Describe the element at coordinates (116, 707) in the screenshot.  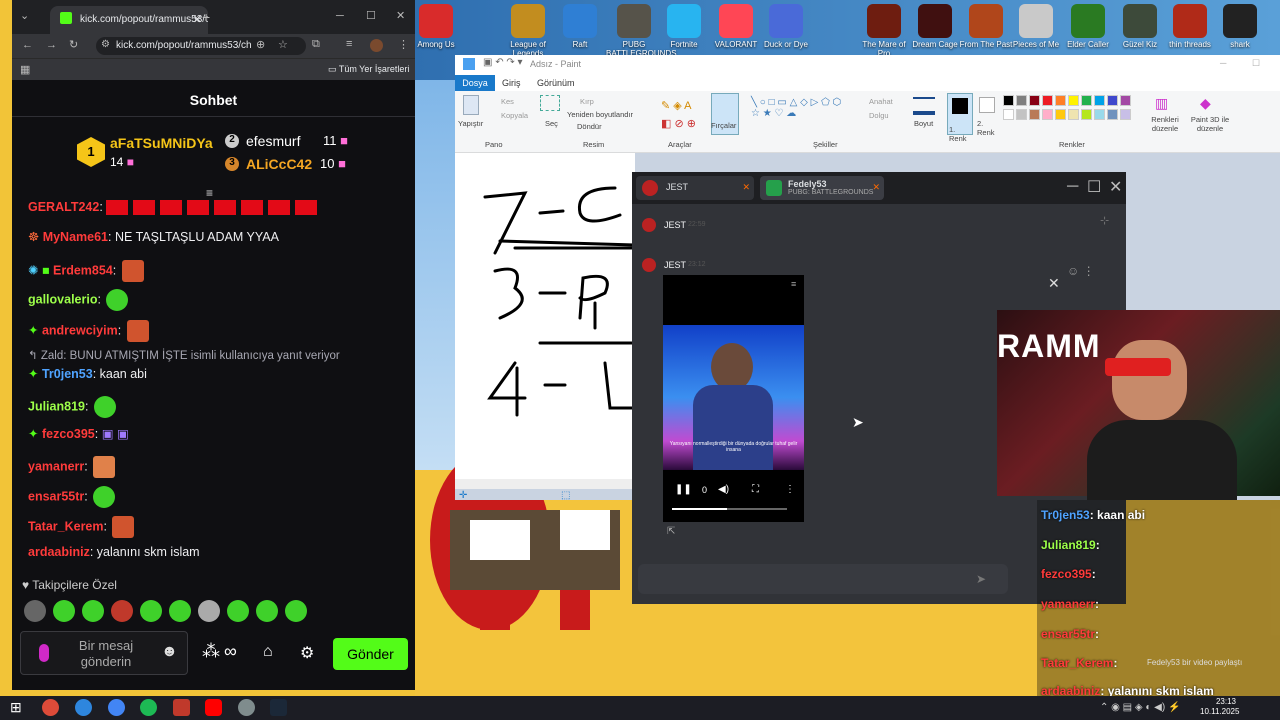
I see `chrome-alt-icon` at that location.